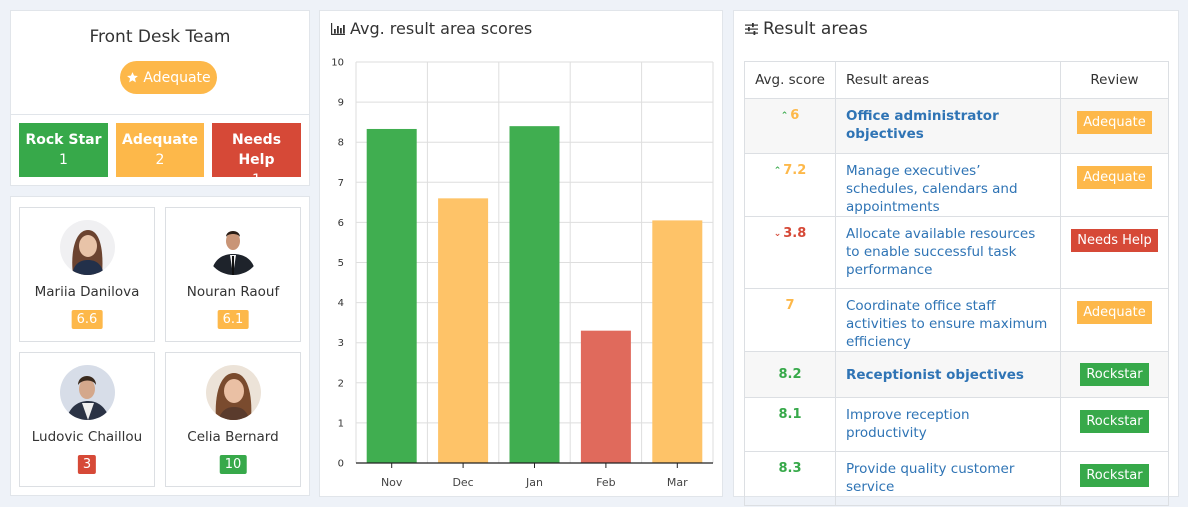 The height and width of the screenshot is (507, 1188). What do you see at coordinates (790, 252) in the screenshot?
I see `row-score: ⌄ 3.8` at bounding box center [790, 252].